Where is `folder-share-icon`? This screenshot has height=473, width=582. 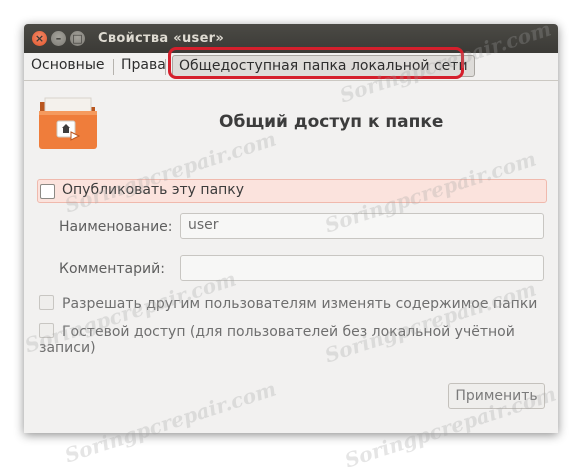
folder-share-icon is located at coordinates (68, 123).